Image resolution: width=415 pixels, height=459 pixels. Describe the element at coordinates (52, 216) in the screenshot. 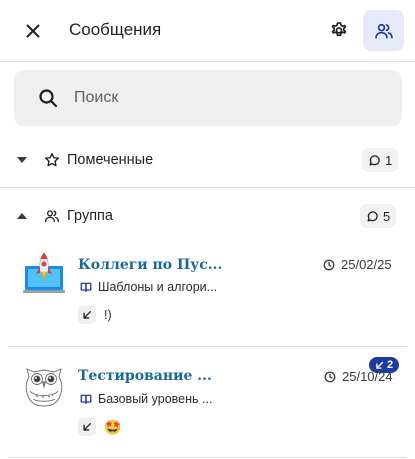

I see `group-icon` at that location.